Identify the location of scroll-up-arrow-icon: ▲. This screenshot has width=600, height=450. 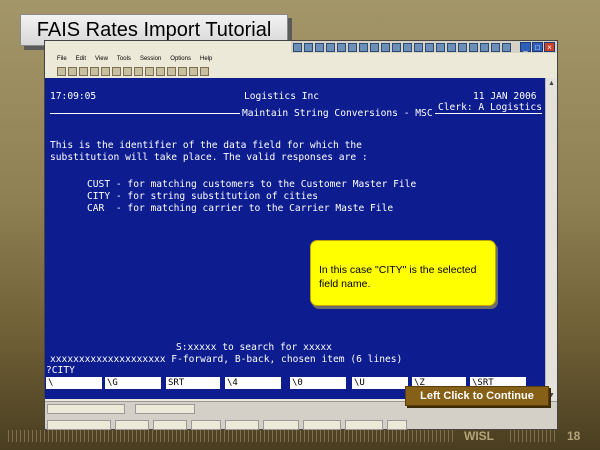
(551, 83).